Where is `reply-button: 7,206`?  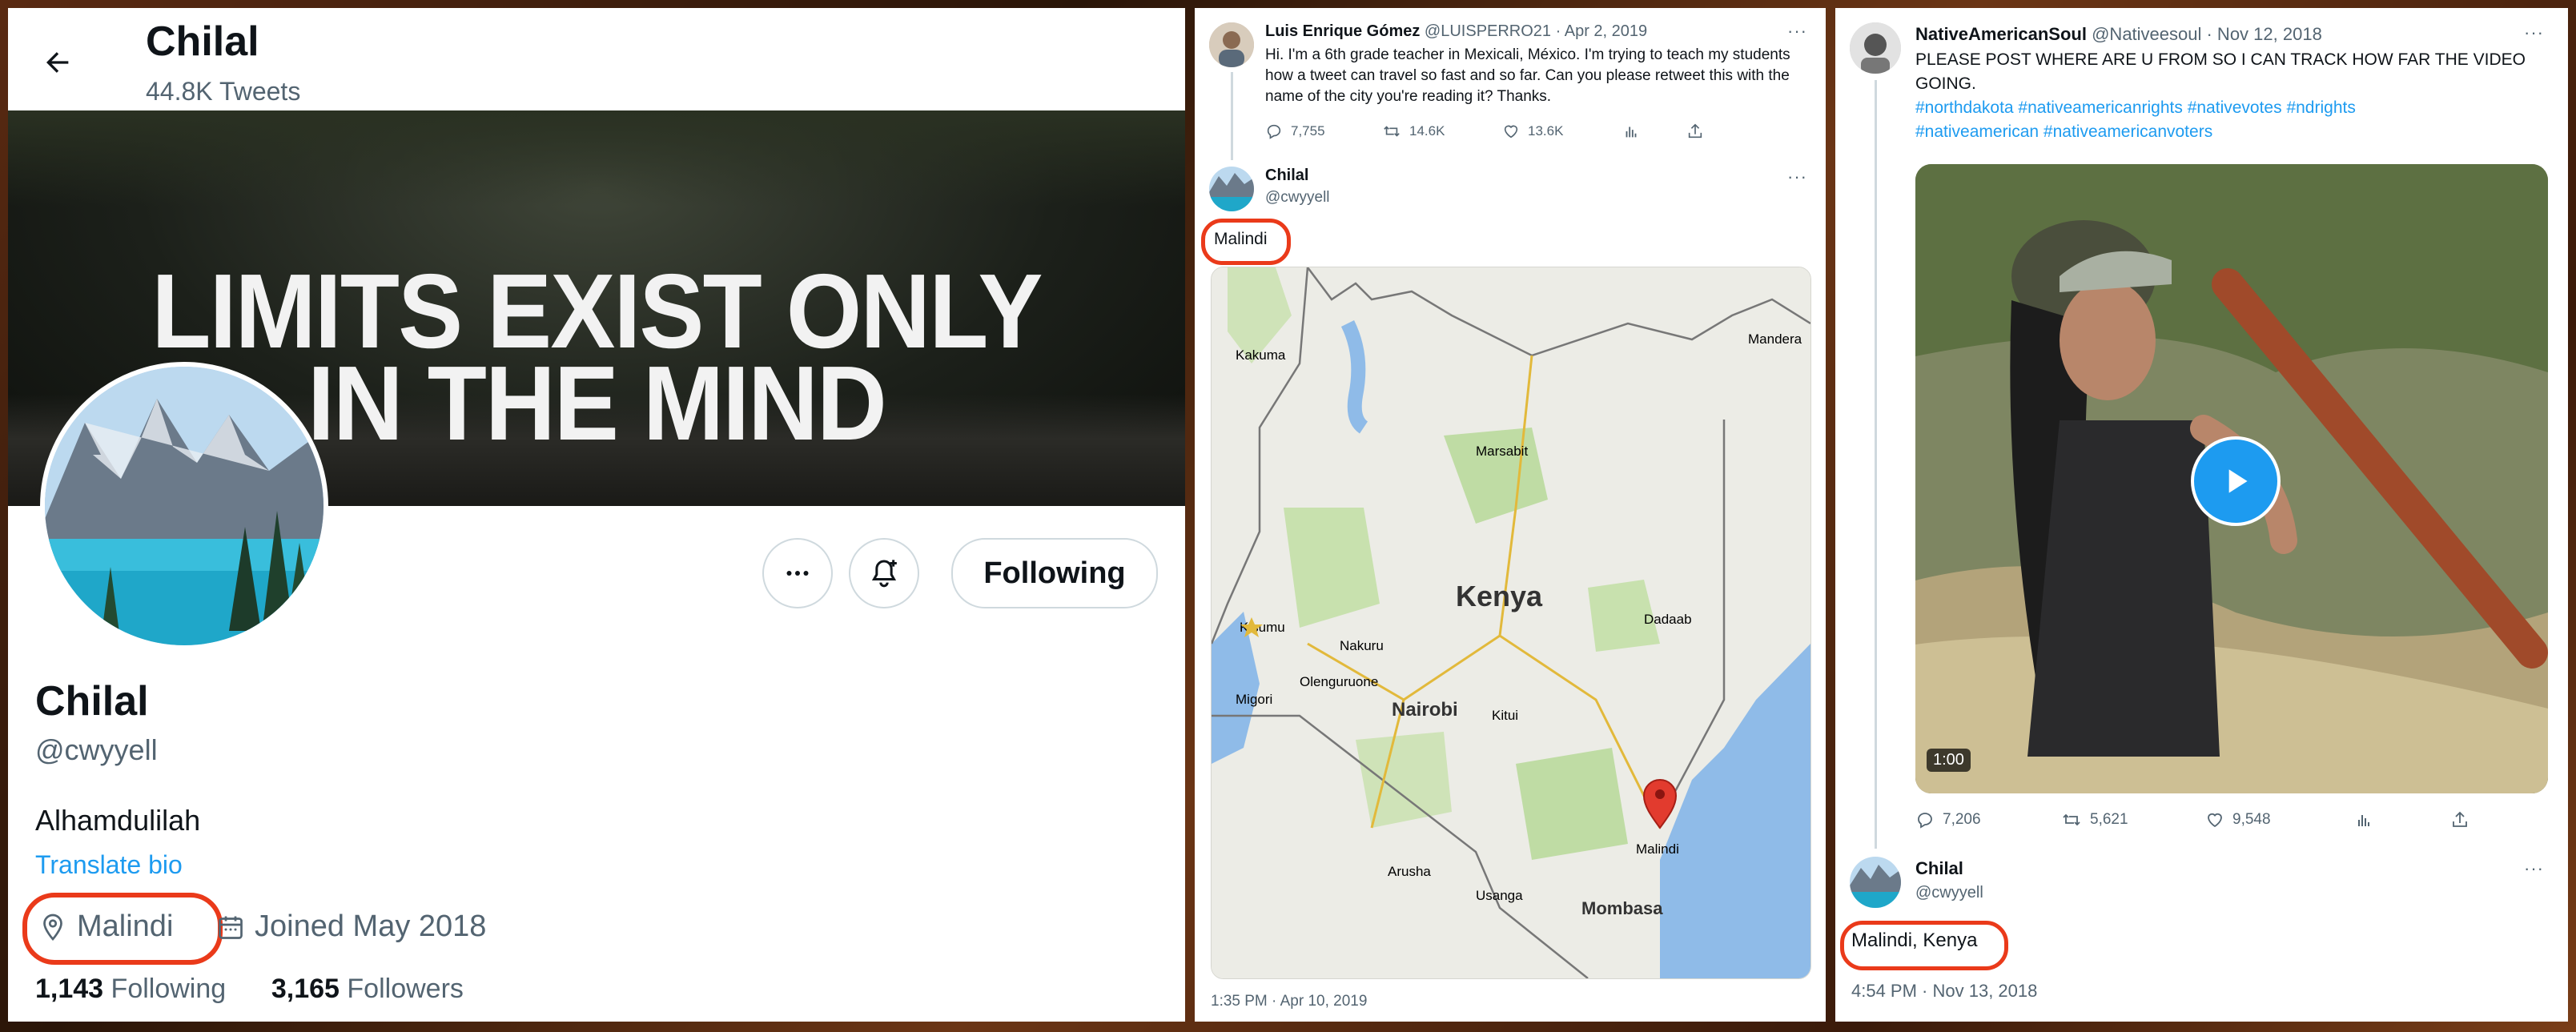
reply-button: 7,206 is located at coordinates (1988, 819).